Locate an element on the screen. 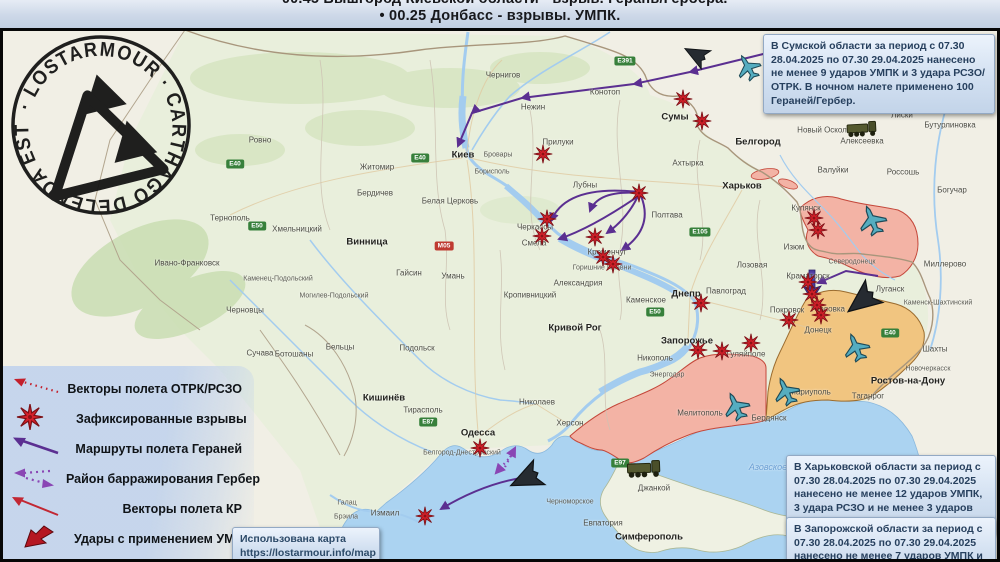 This screenshot has height=562, width=1000. legend-item-otrk: Векторы полета ОТРК/РСЗО is located at coordinates (126, 389).